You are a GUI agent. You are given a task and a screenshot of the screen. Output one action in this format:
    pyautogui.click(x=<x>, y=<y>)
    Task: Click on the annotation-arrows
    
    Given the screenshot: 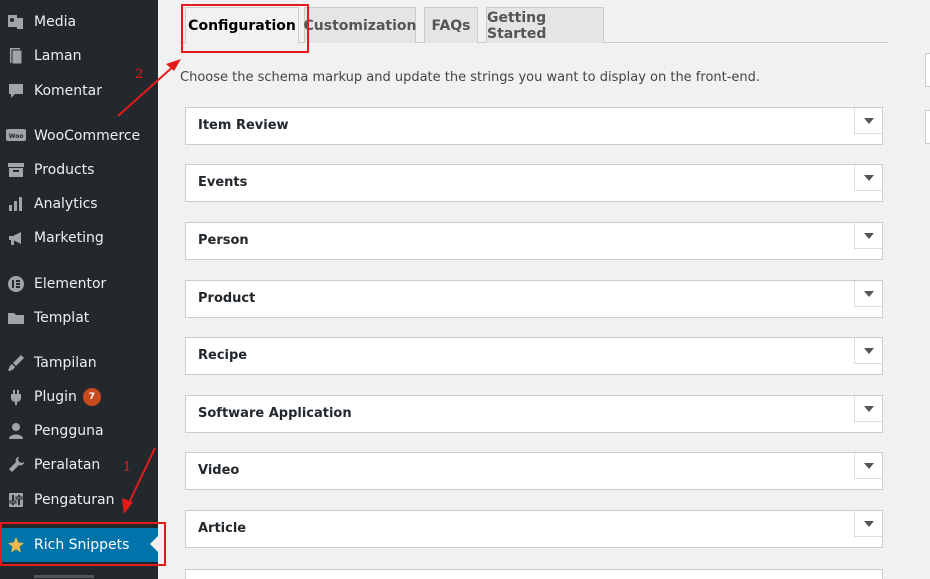 What is the action you would take?
    pyautogui.click(x=149, y=286)
    